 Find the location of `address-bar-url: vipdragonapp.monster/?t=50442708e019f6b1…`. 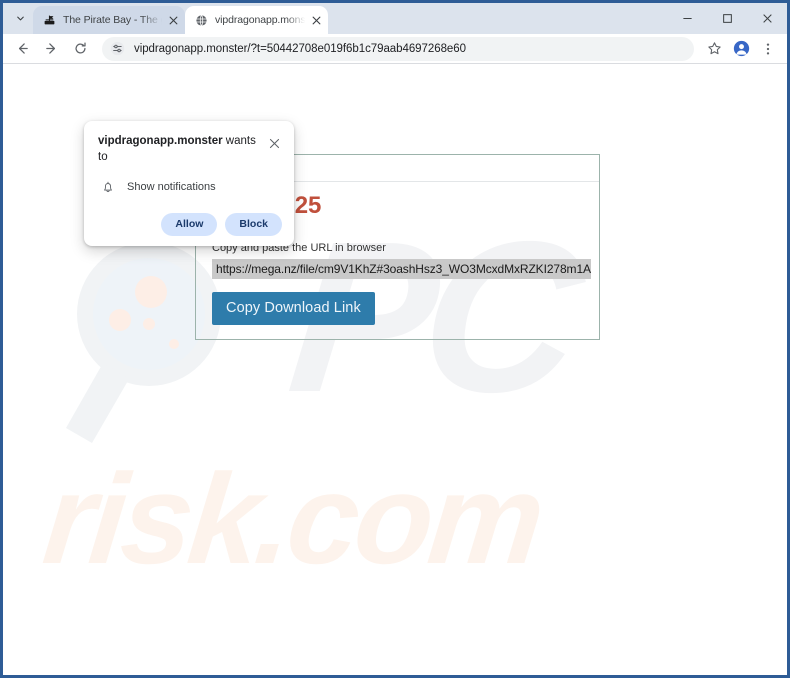

address-bar-url: vipdragonapp.monster/?t=50442708e019f6b1… is located at coordinates (300, 48).